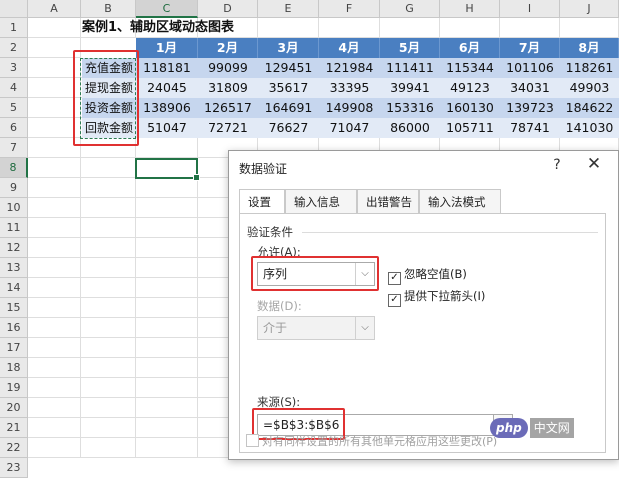 The height and width of the screenshot is (478, 619). Describe the element at coordinates (14, 88) in the screenshot. I see `row-header-4: 4` at that location.